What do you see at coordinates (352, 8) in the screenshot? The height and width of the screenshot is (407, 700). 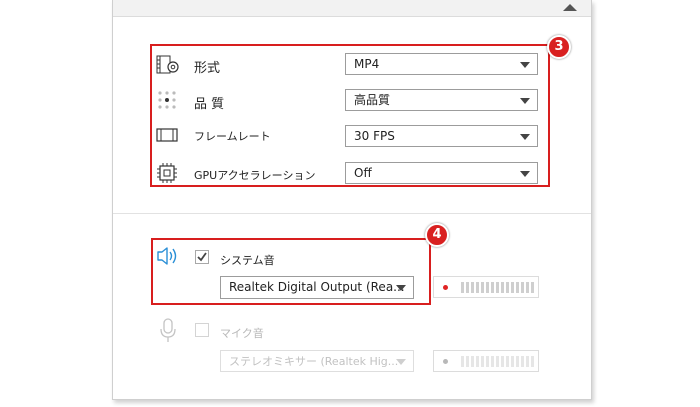 I see `panel-header` at bounding box center [352, 8].